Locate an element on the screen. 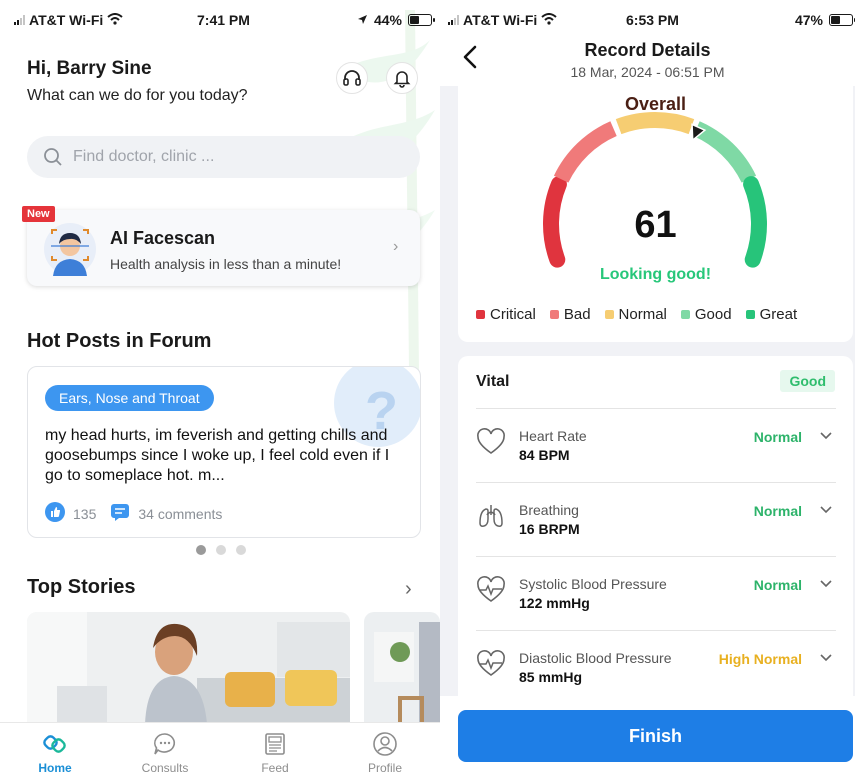  tab-feed: Feed is located at coordinates (275, 749).